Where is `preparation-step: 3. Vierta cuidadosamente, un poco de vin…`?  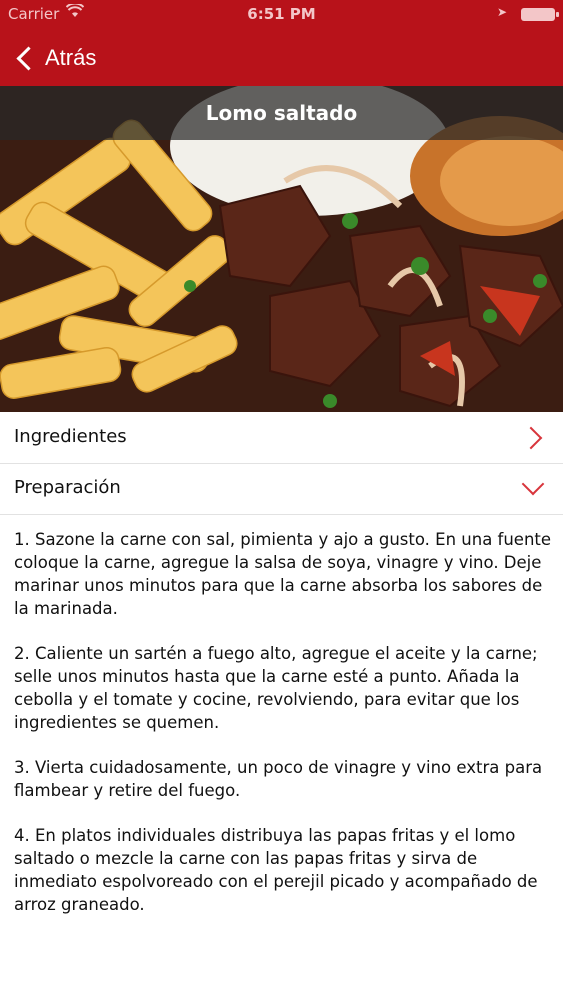
preparation-step: 3. Vierta cuidadosamente, un poco de vin… is located at coordinates (278, 779).